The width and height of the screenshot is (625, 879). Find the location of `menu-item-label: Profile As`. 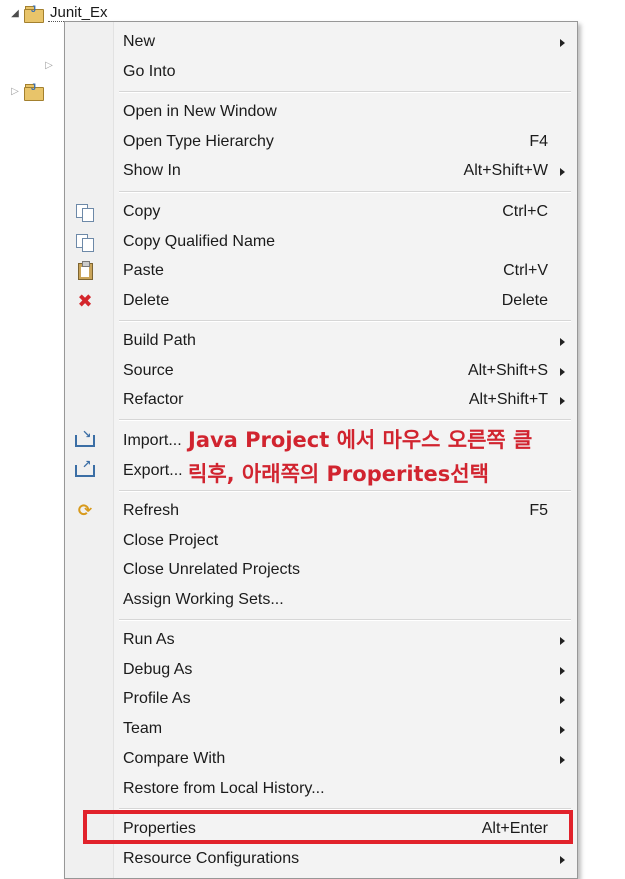

menu-item-label: Profile As is located at coordinates (157, 698).